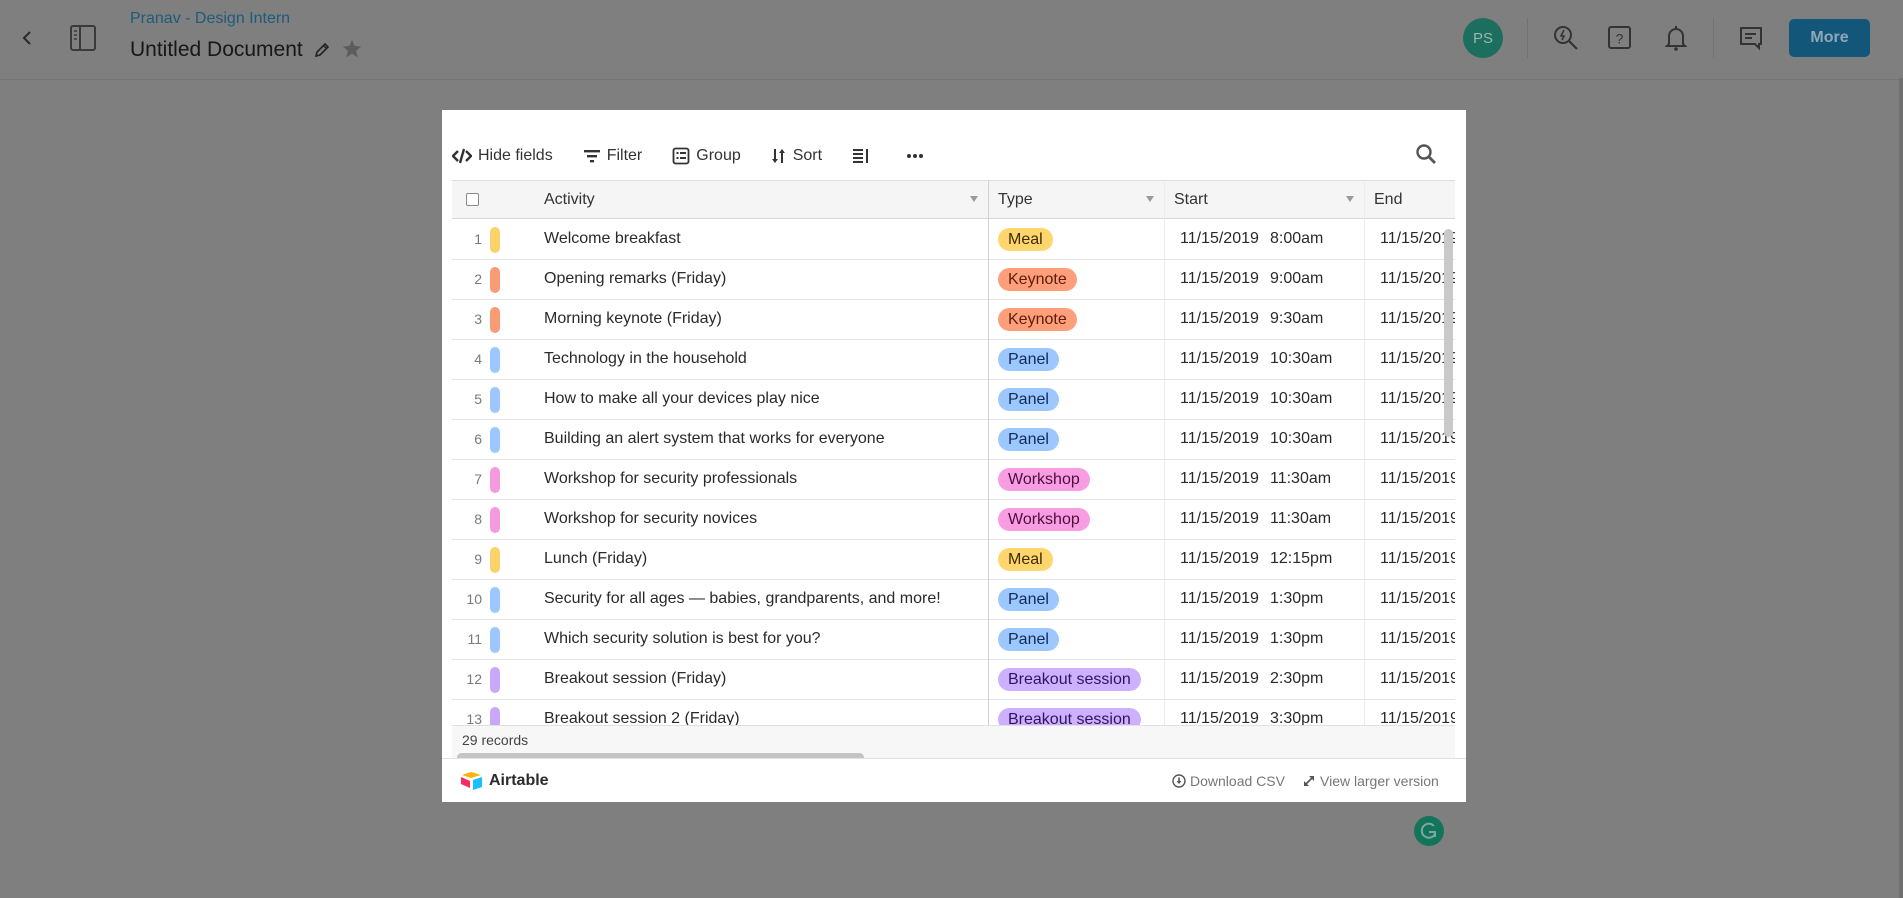 The width and height of the screenshot is (1903, 898). What do you see at coordinates (1751, 38) in the screenshot?
I see `comment-icon` at bounding box center [1751, 38].